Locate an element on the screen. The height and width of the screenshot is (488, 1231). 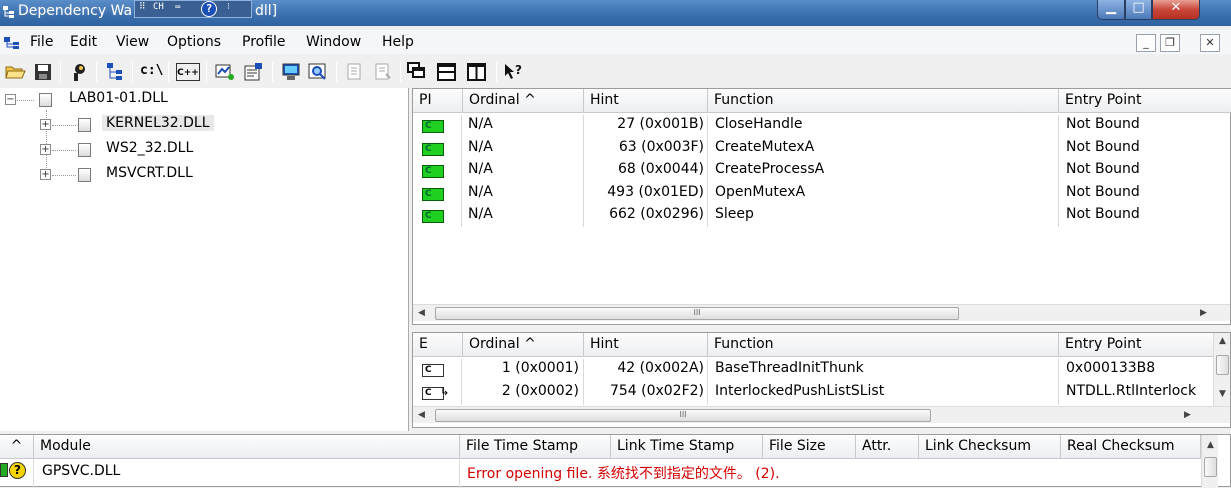
maximize-button: □ is located at coordinates (1138, 10).